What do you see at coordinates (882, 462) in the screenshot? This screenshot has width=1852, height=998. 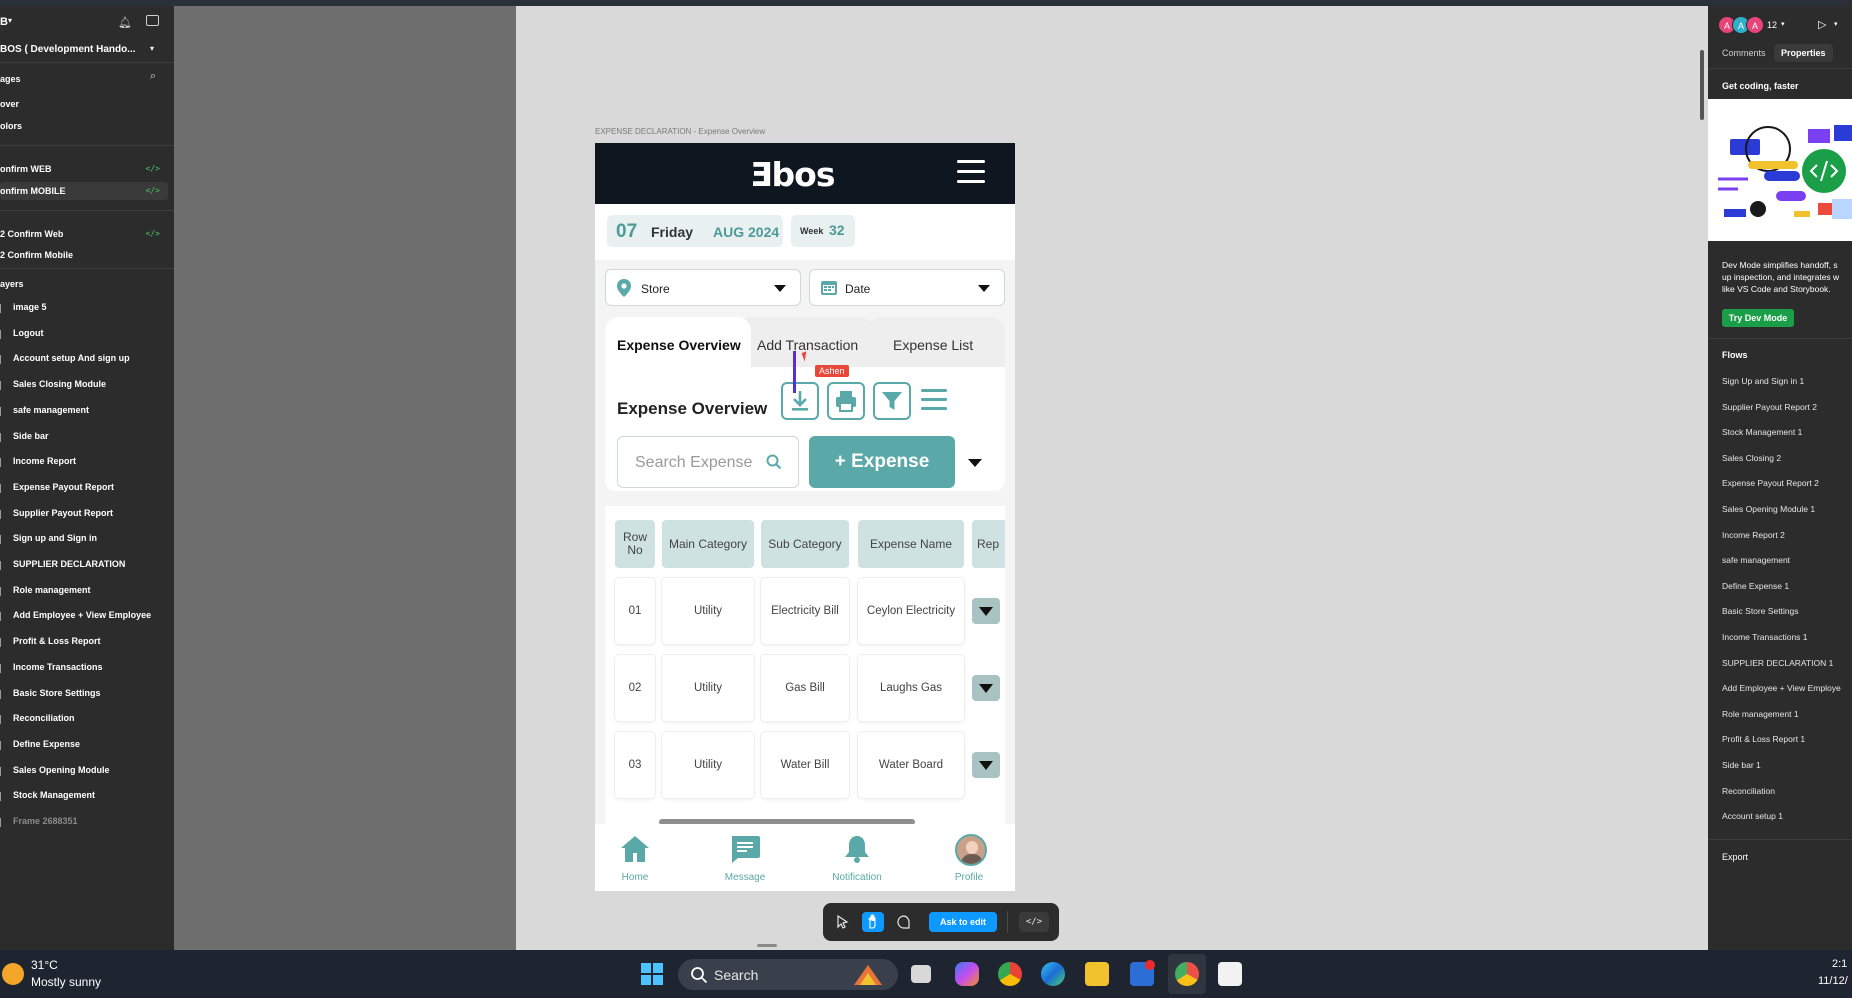 I see `add-expense-button: + Expense` at bounding box center [882, 462].